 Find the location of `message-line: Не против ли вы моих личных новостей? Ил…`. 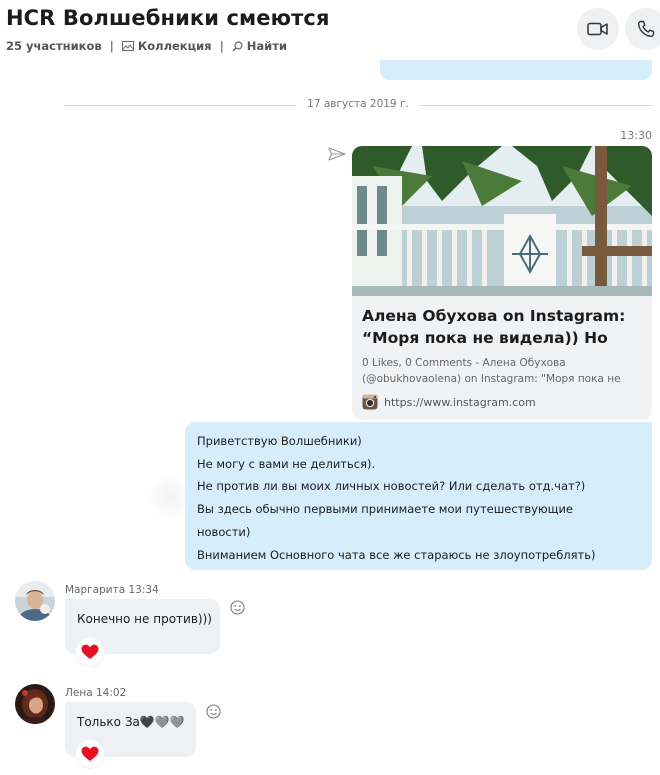

message-line: Не против ли вы моих личных новостей? Ил… is located at coordinates (391, 486).